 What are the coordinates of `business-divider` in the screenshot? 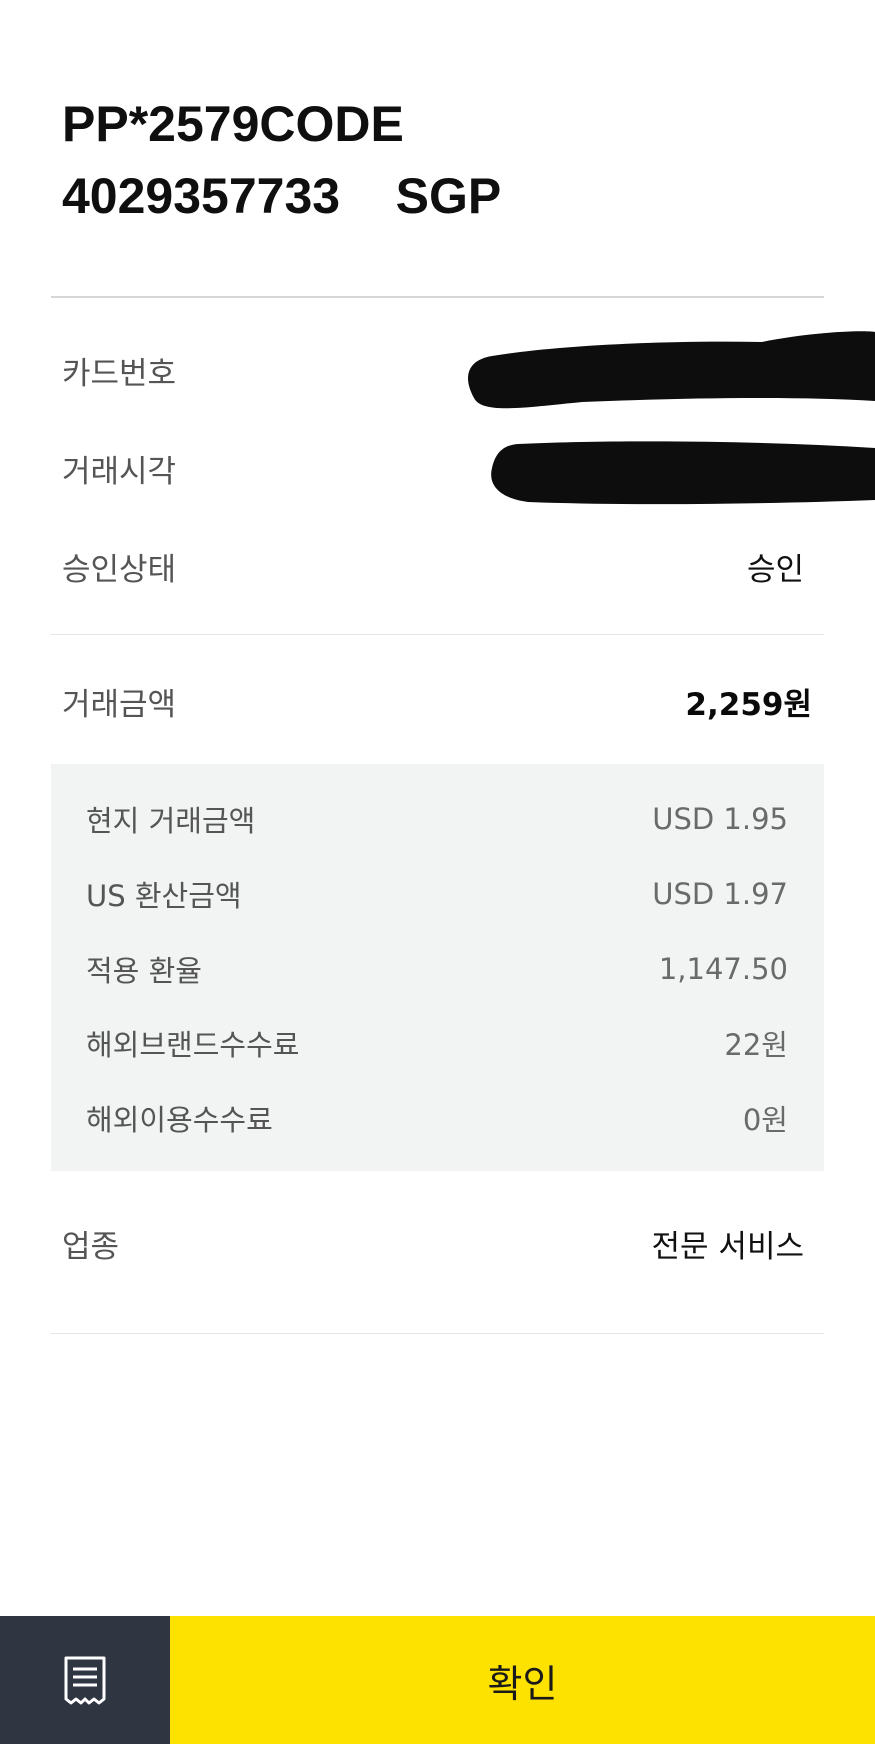 It's located at (437, 1333).